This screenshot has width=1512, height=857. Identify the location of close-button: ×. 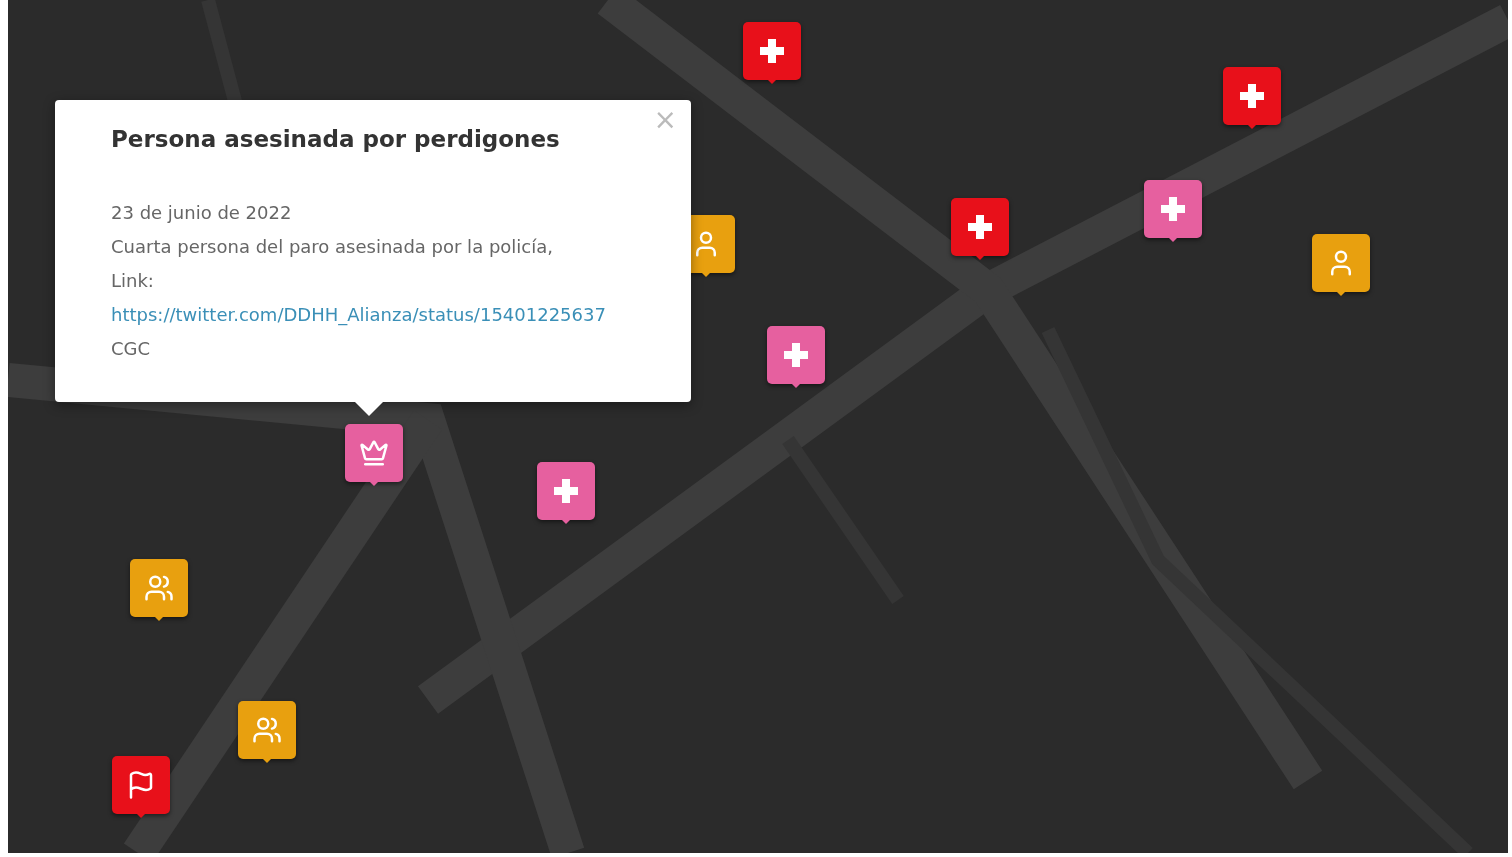
(665, 120).